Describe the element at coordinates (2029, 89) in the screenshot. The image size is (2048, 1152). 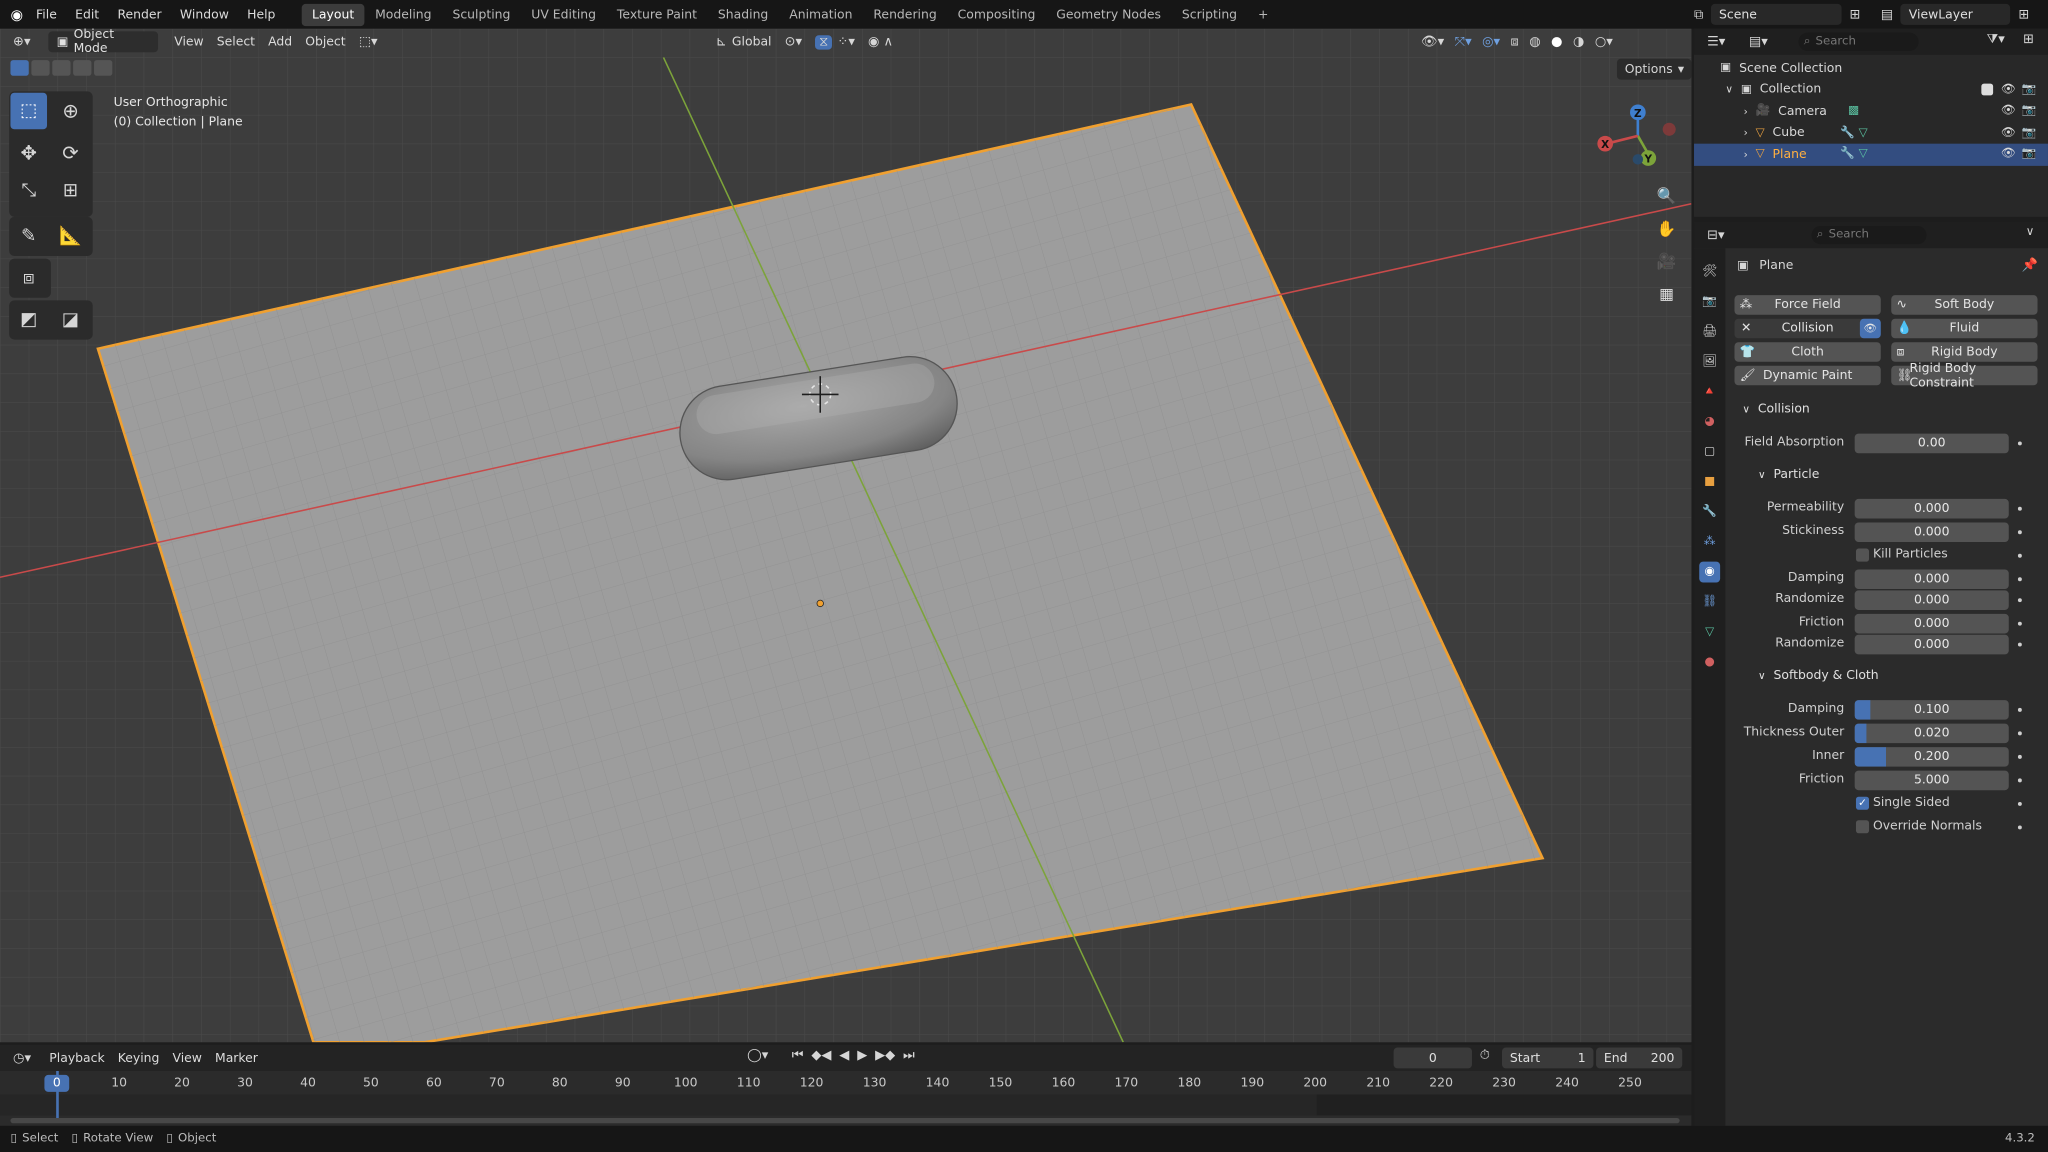
I see `collection-render-icon: 📷` at that location.